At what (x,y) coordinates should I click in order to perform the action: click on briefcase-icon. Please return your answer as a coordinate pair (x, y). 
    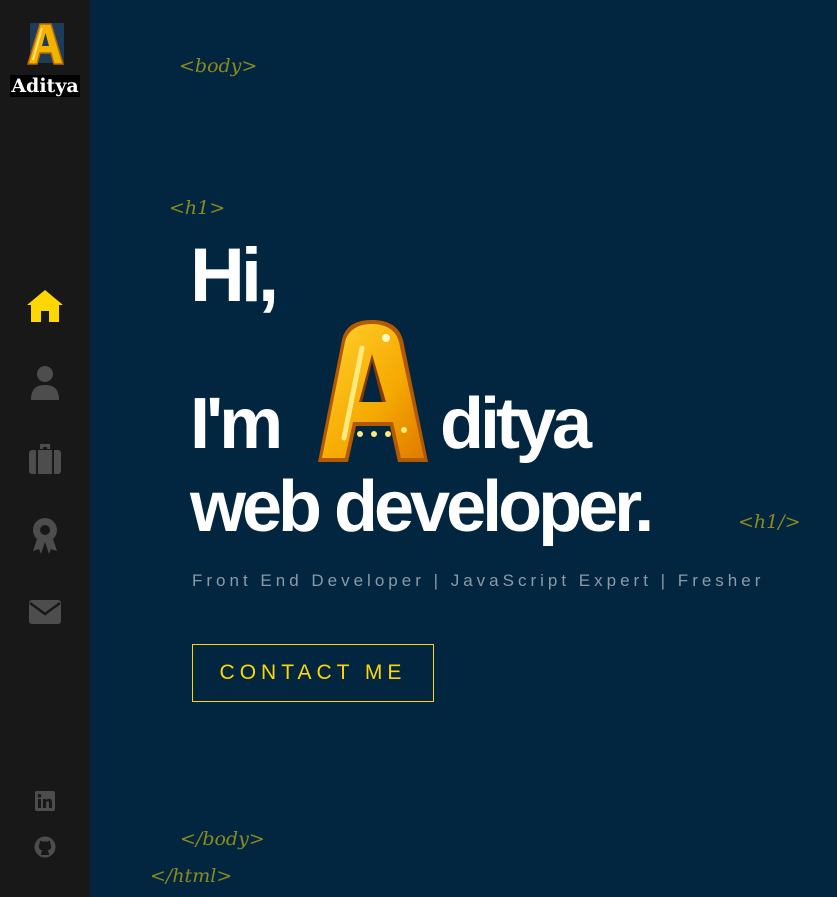
    Looking at the image, I should click on (45, 459).